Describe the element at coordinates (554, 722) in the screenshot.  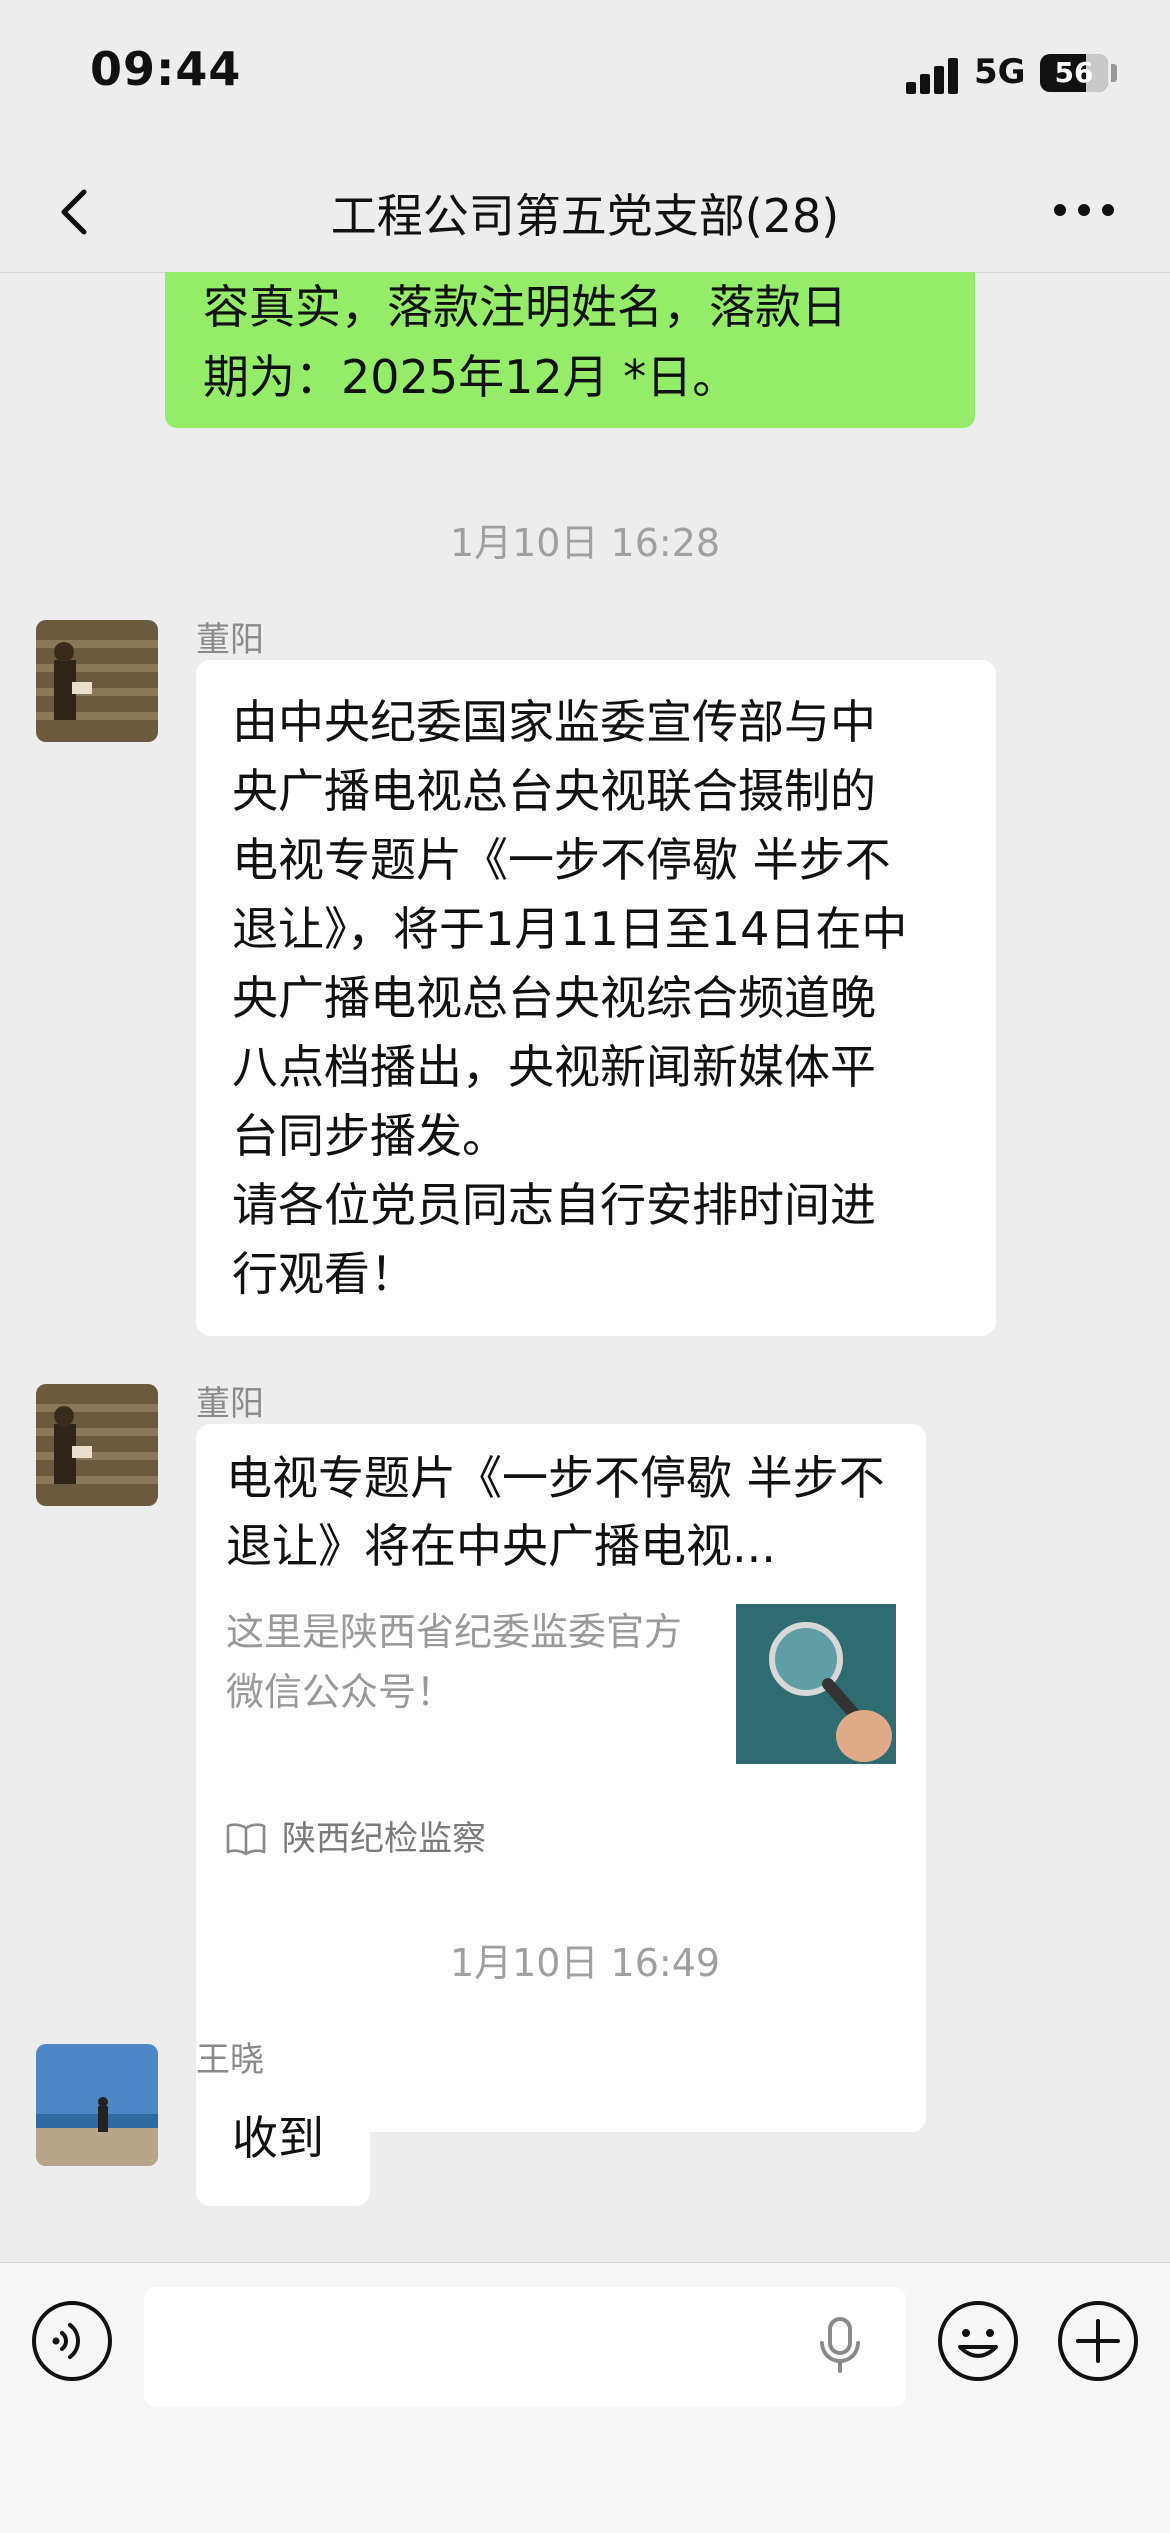
I see `message-text-line: 由中央纪委国家监委宣传部与中` at that location.